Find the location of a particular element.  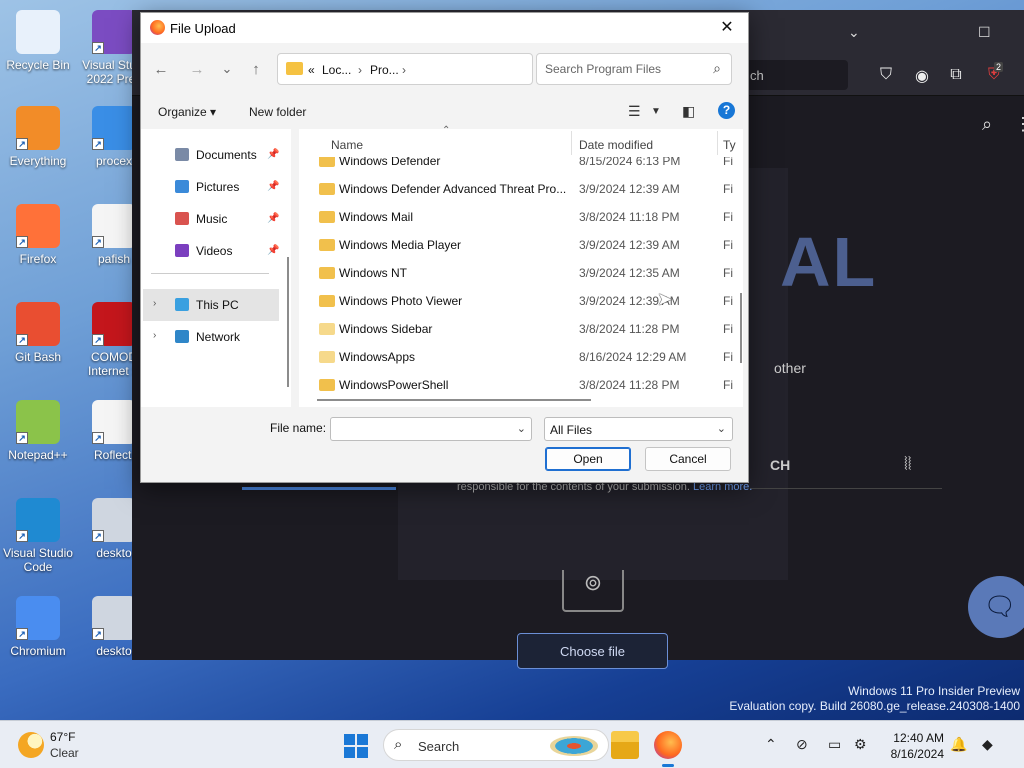

account-icon: ◉ is located at coordinates (922, 76).